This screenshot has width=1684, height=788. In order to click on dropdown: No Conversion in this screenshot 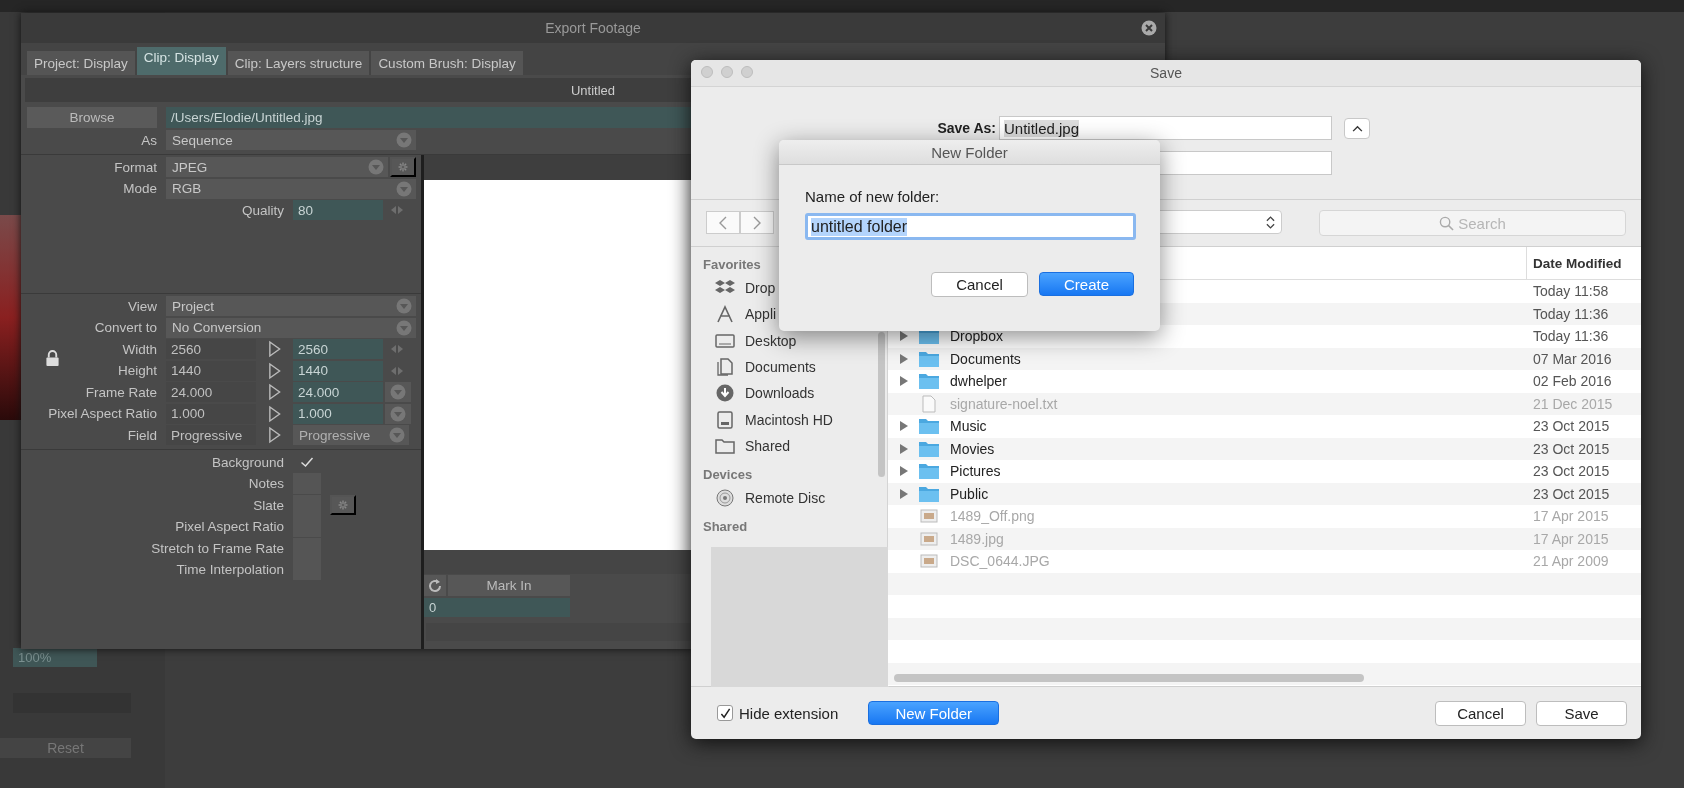, I will do `click(291, 327)`.